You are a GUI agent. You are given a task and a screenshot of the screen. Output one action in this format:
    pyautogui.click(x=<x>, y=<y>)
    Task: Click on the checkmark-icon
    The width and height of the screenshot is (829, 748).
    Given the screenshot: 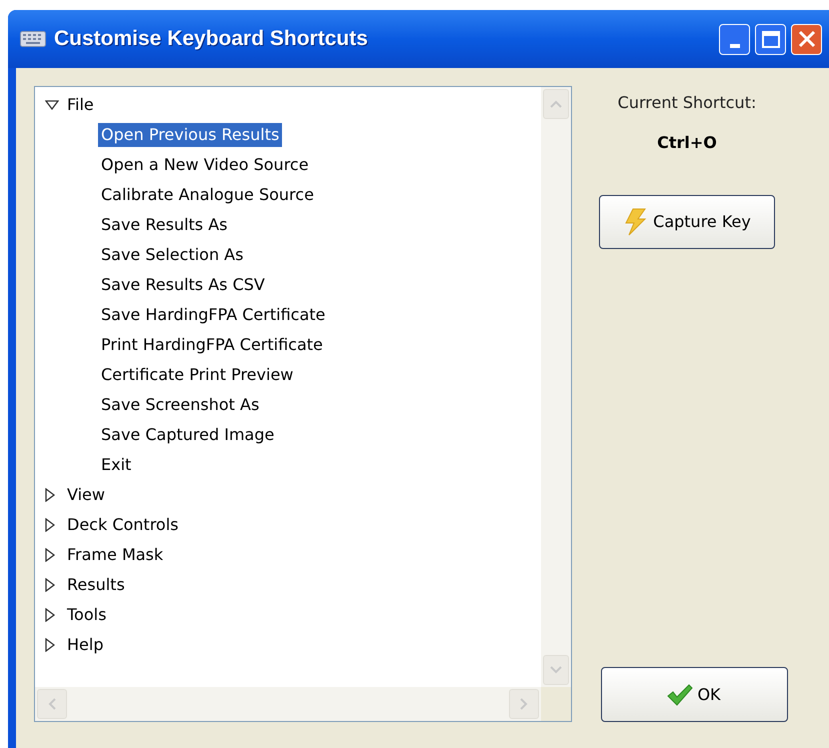 What is the action you would take?
    pyautogui.click(x=680, y=695)
    